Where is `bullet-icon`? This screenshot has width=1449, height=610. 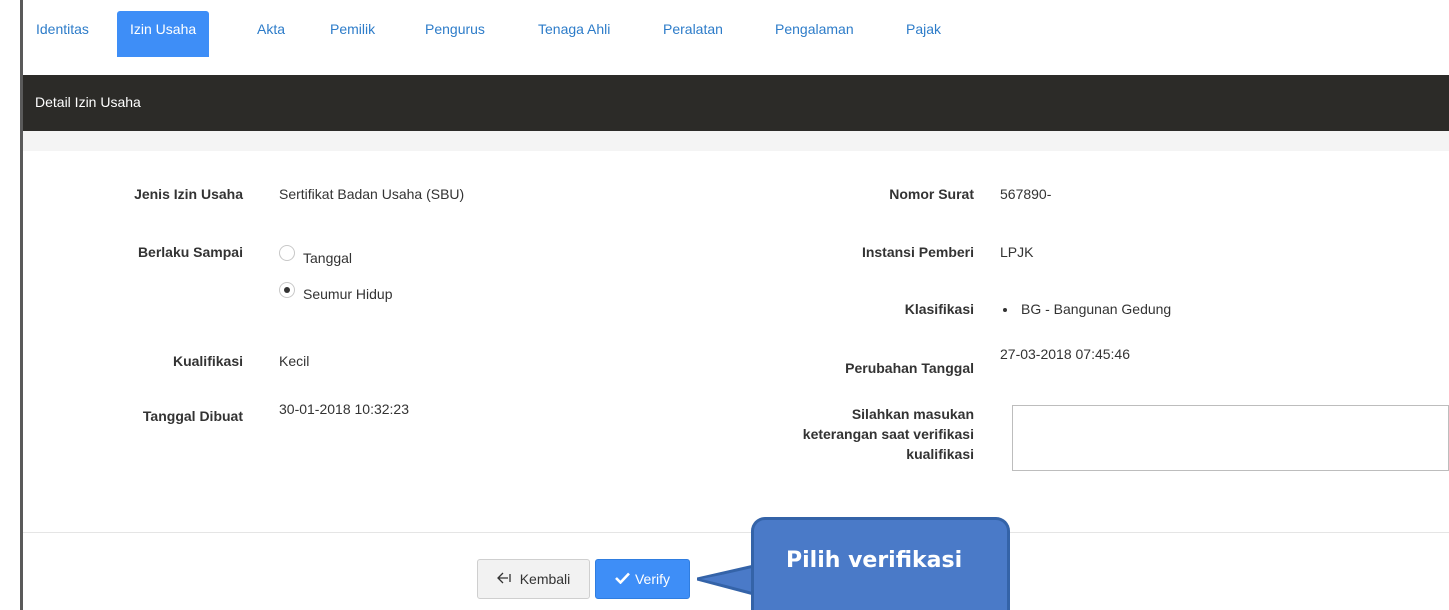
bullet-icon is located at coordinates (1005, 310).